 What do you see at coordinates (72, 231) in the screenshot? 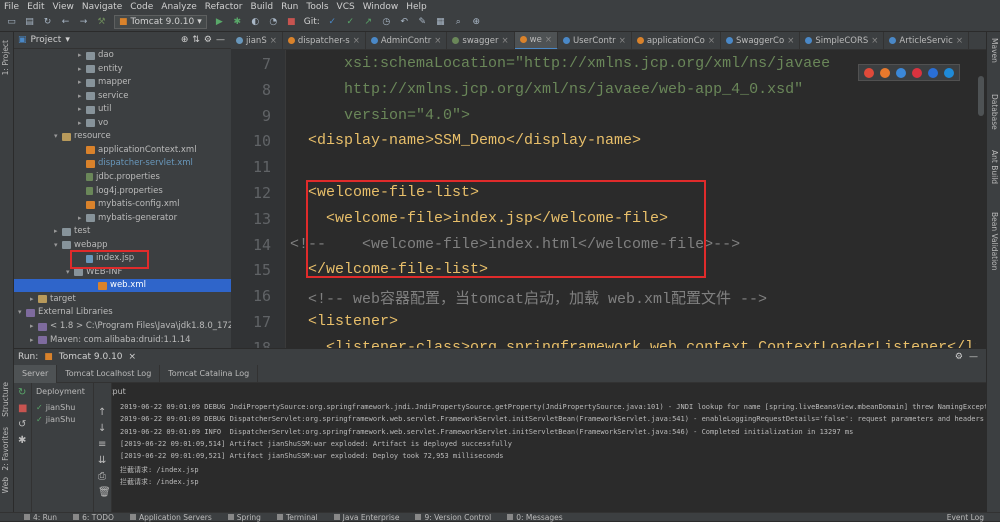
I see `tree-item: ▸ test` at bounding box center [72, 231].